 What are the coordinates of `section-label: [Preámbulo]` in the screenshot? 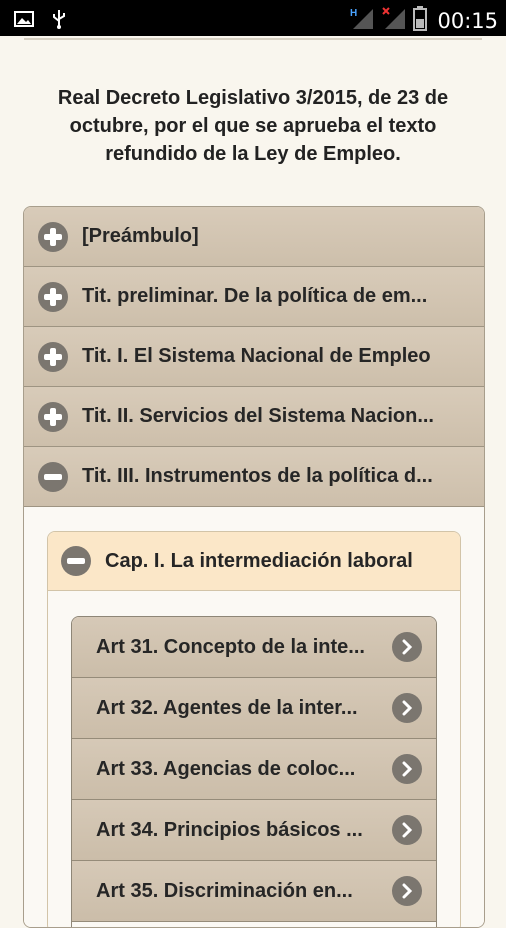 It's located at (140, 236).